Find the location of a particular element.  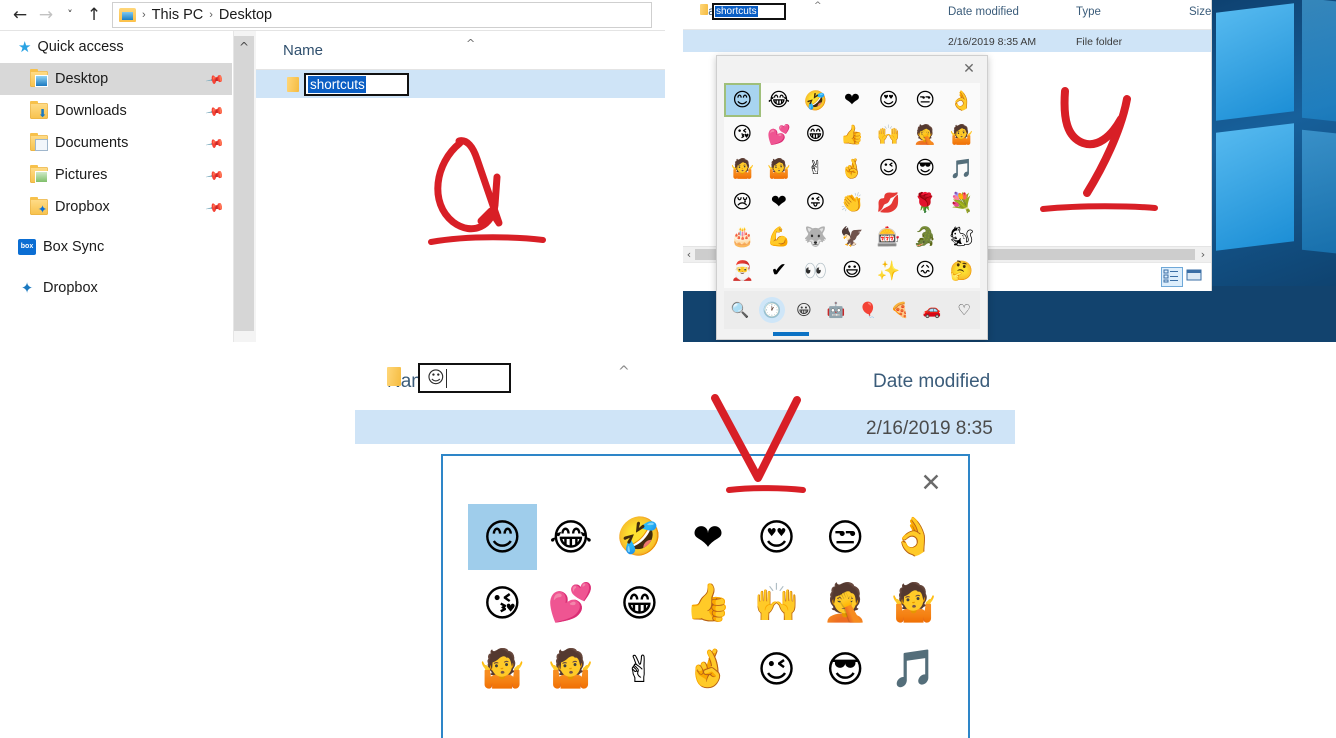

large-icons-view-icon is located at coordinates (1195, 276).